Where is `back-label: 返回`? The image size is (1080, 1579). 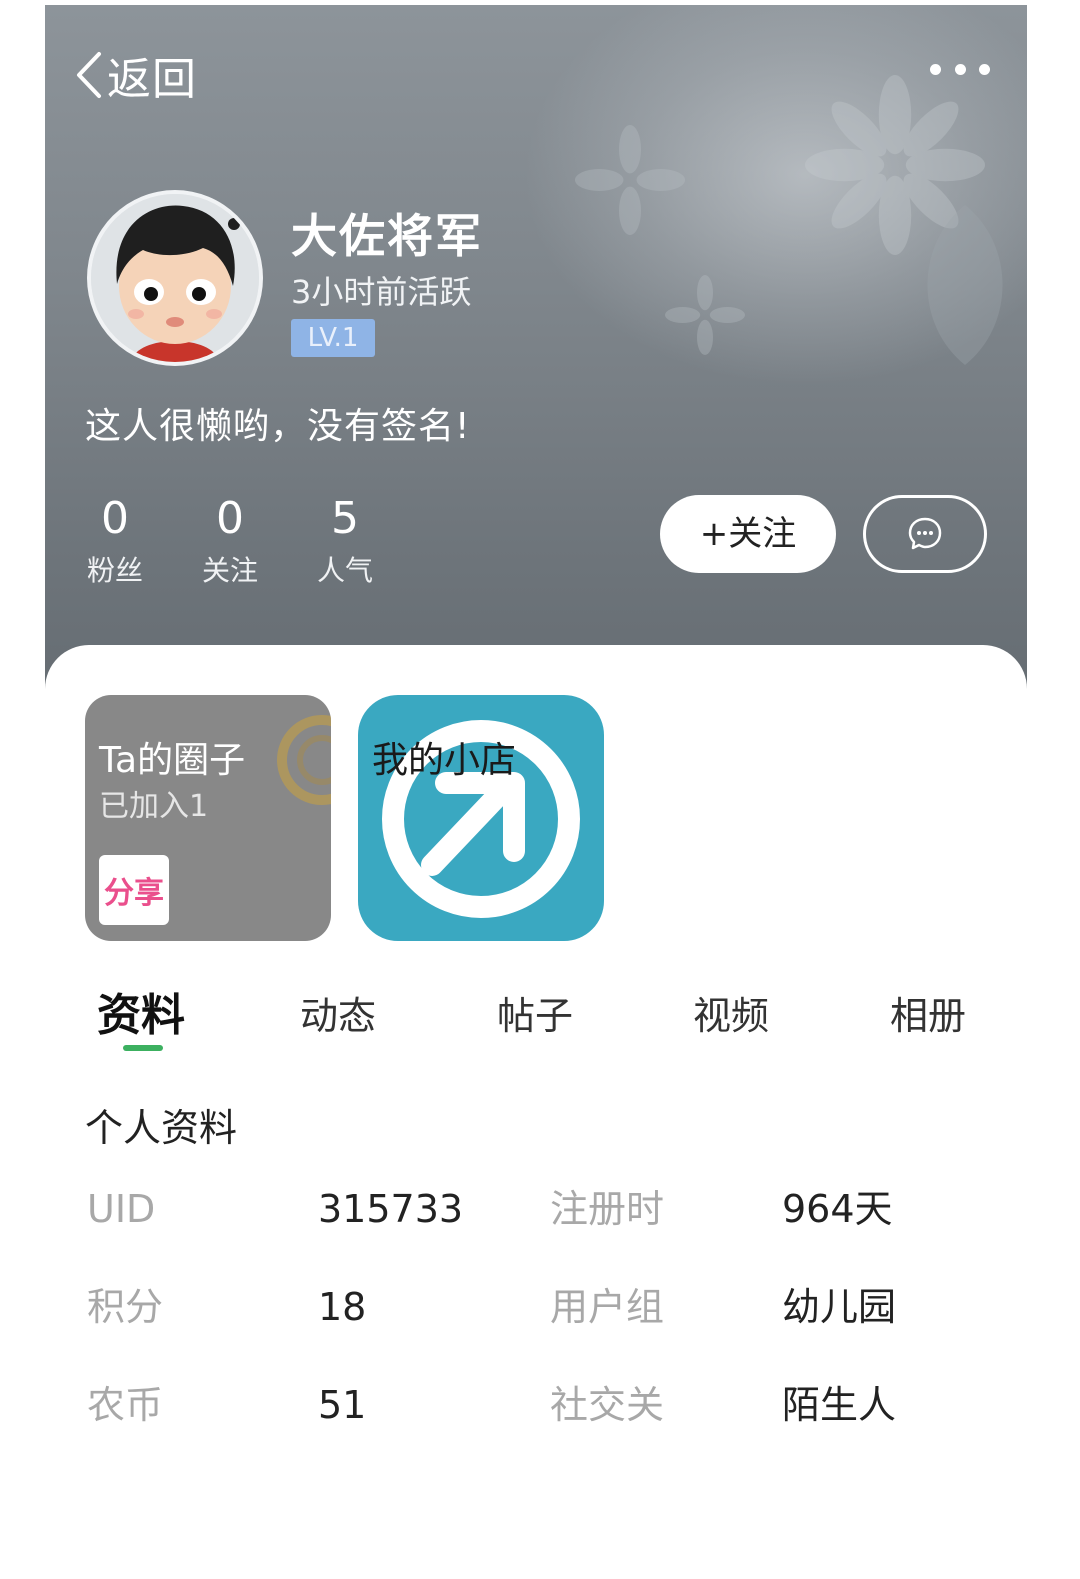
back-label: 返回 is located at coordinates (152, 79).